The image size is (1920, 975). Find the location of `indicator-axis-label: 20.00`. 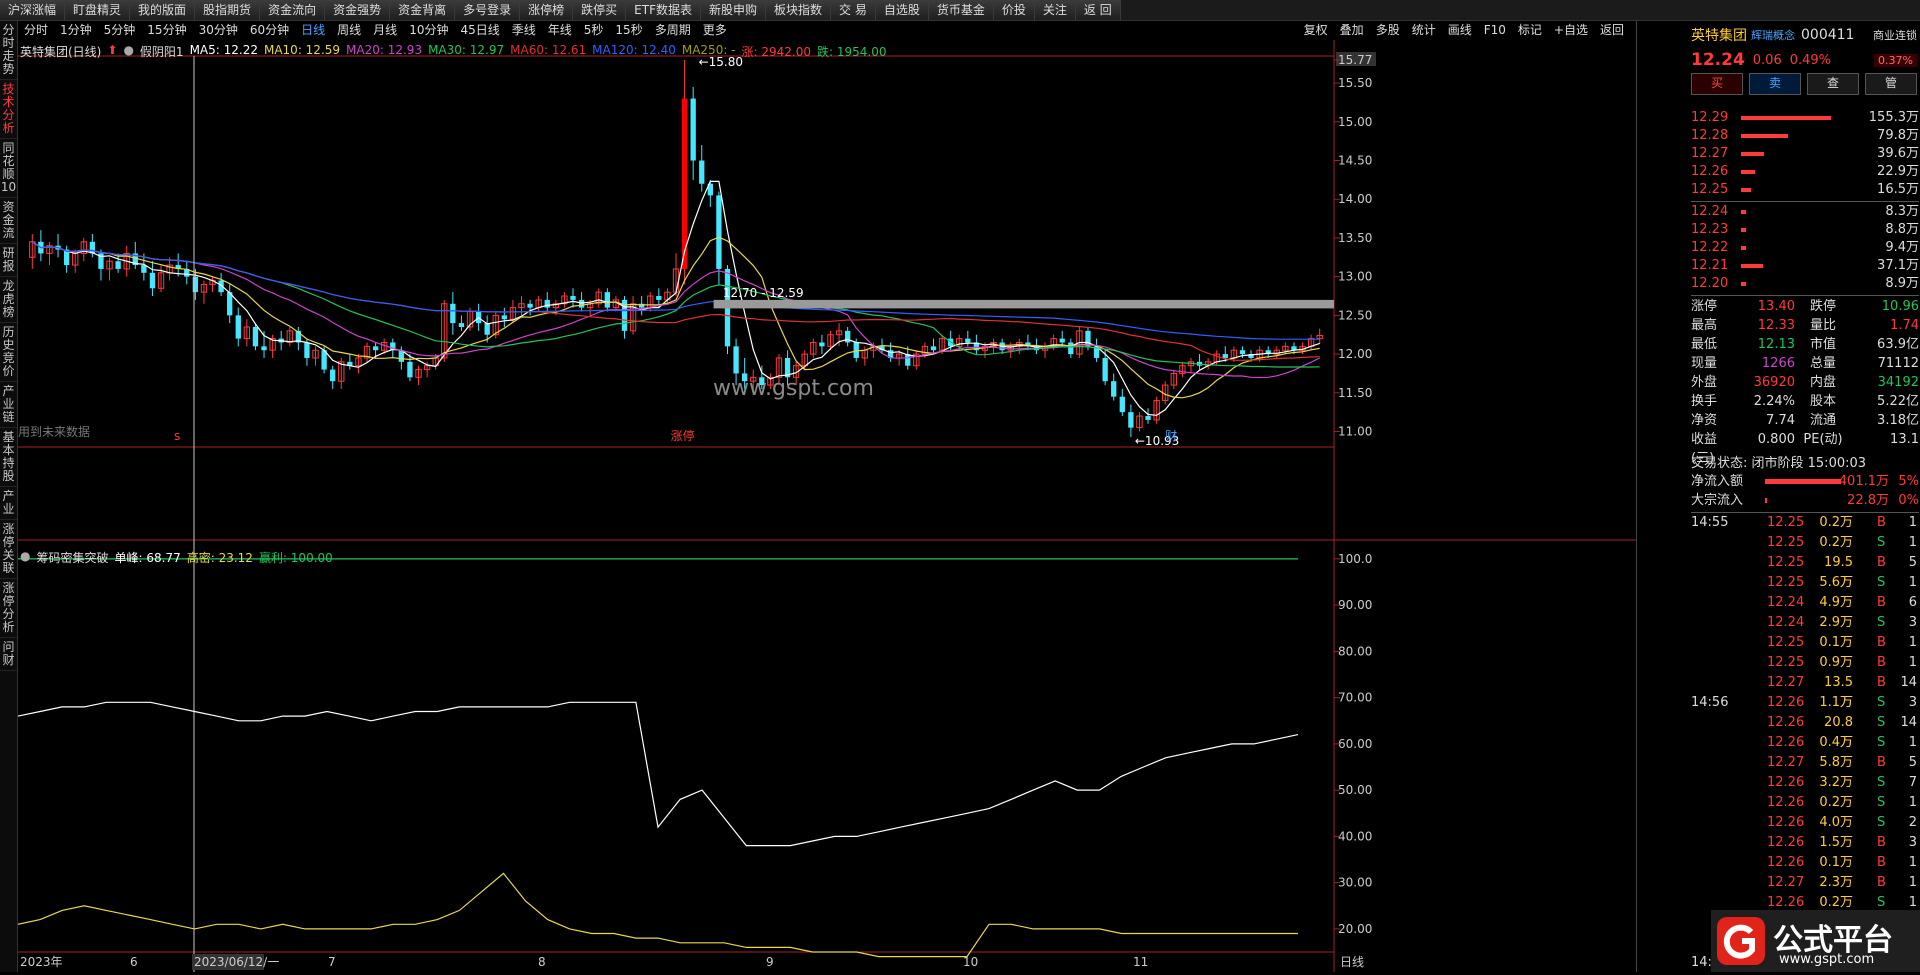

indicator-axis-label: 20.00 is located at coordinates (1355, 929).